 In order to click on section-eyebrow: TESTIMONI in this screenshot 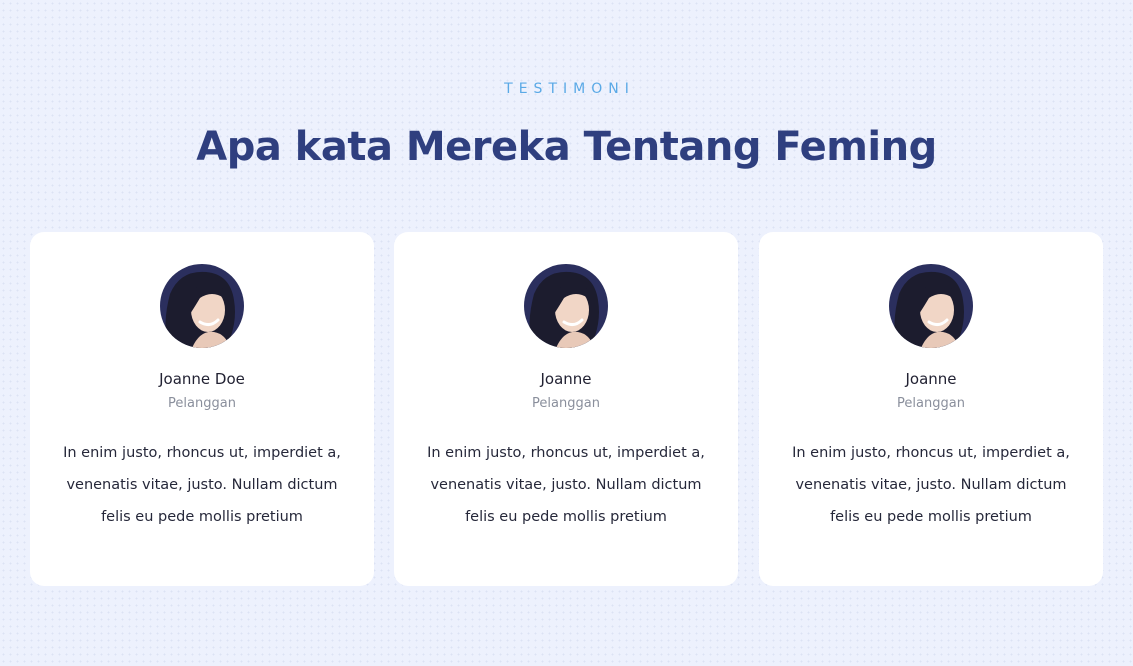, I will do `click(569, 89)`.